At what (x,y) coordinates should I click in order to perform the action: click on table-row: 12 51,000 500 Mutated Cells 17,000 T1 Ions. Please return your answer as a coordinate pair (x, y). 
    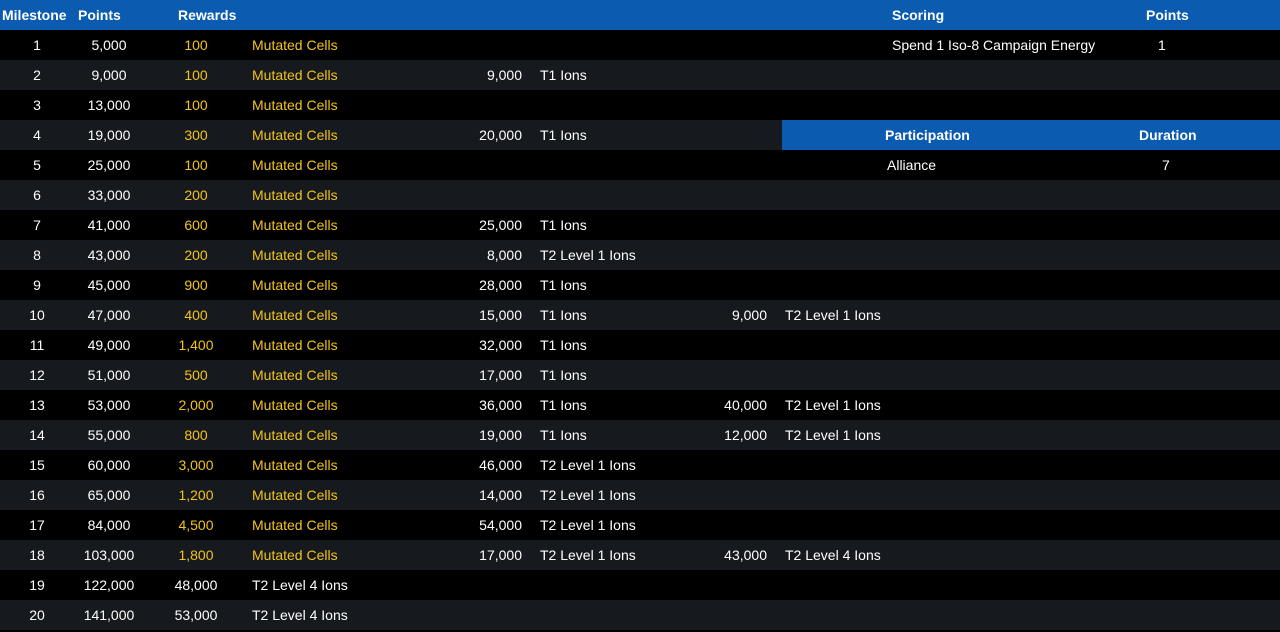
    Looking at the image, I should click on (640, 375).